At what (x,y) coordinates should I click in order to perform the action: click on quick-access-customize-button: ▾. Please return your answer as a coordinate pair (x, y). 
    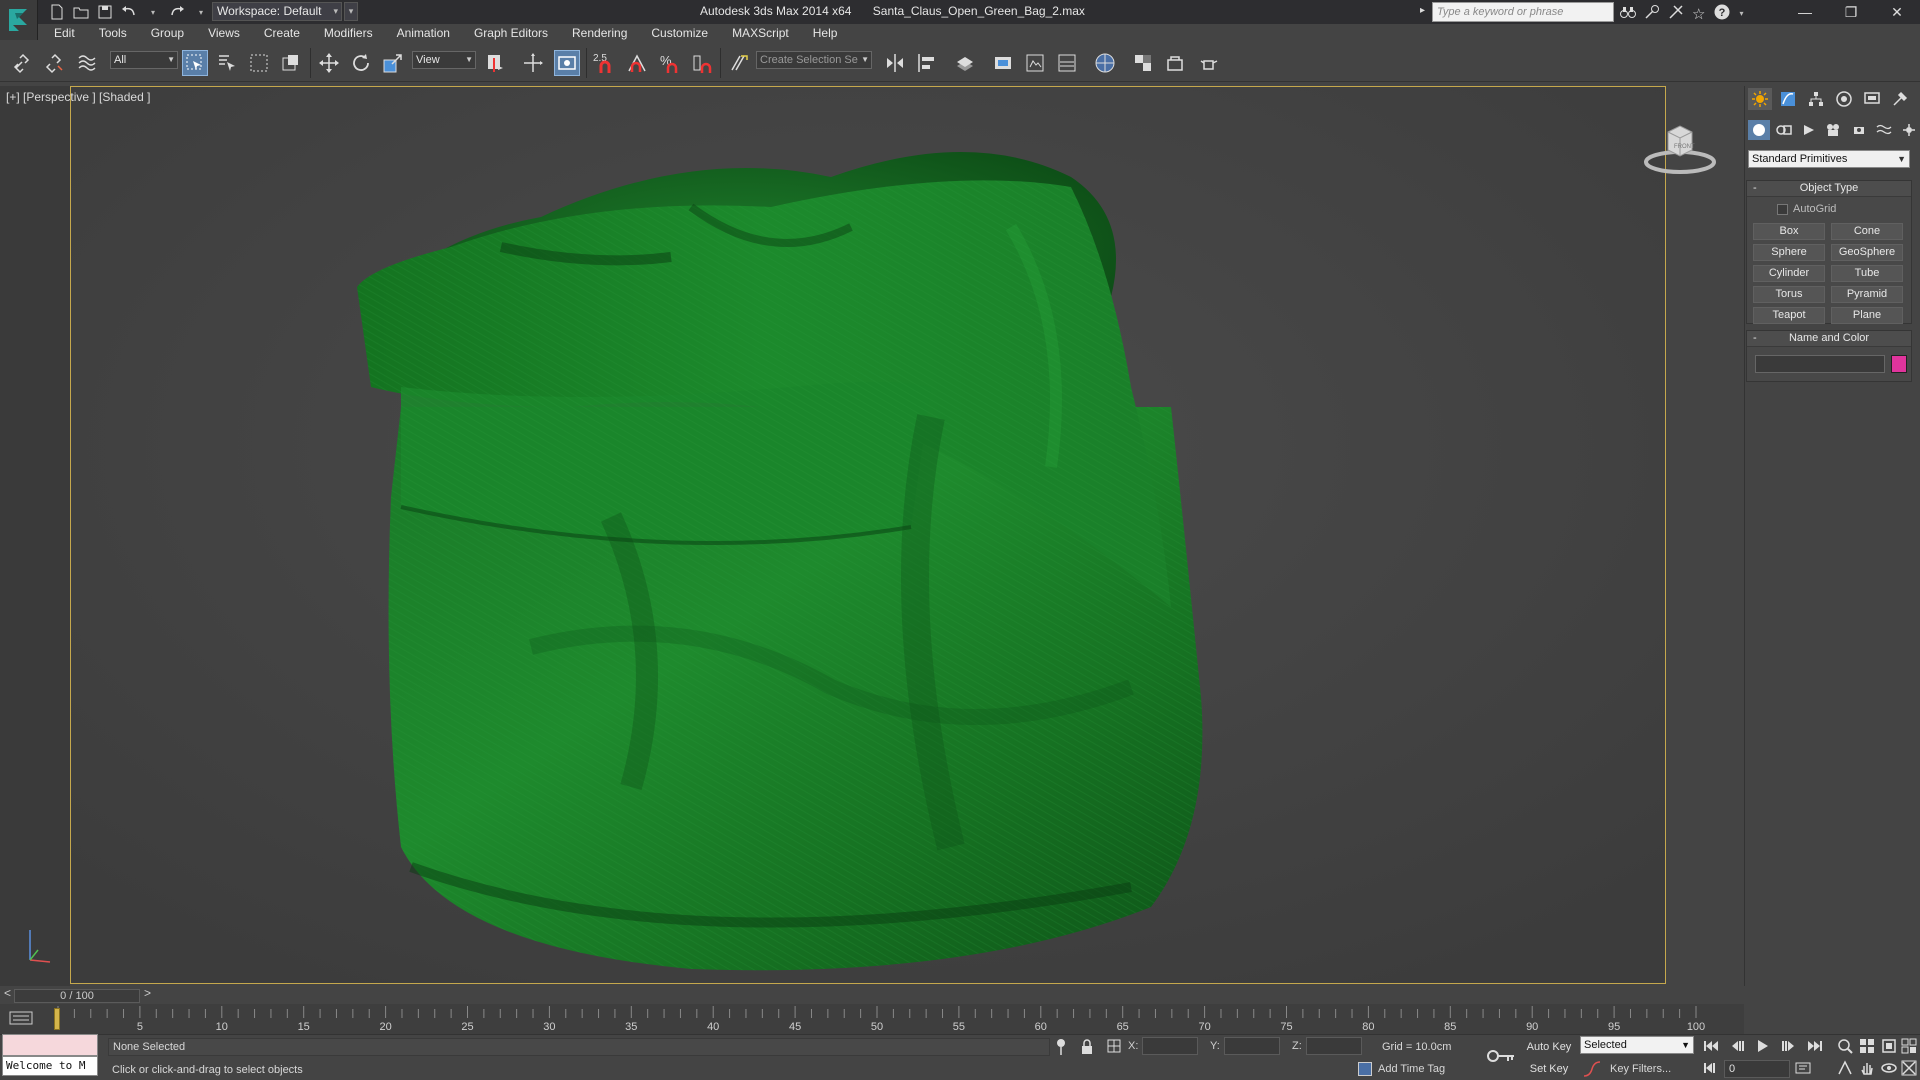
    Looking at the image, I should click on (351, 11).